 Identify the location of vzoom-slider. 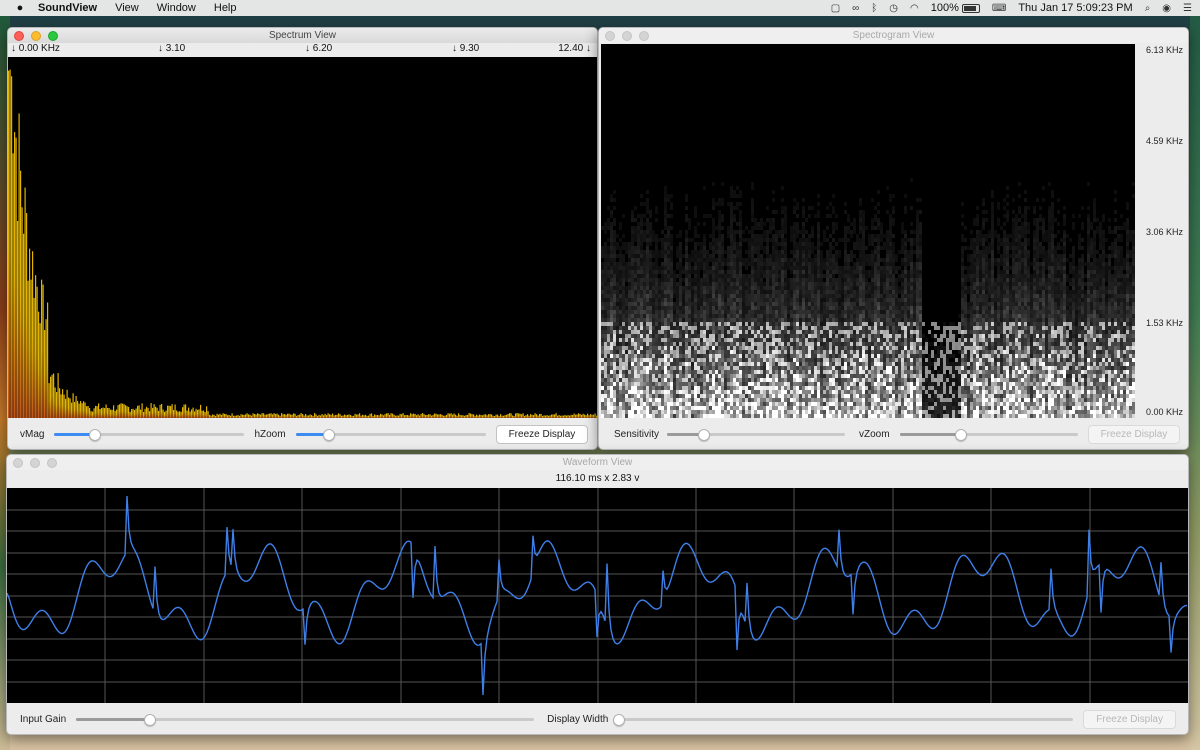
(988, 434).